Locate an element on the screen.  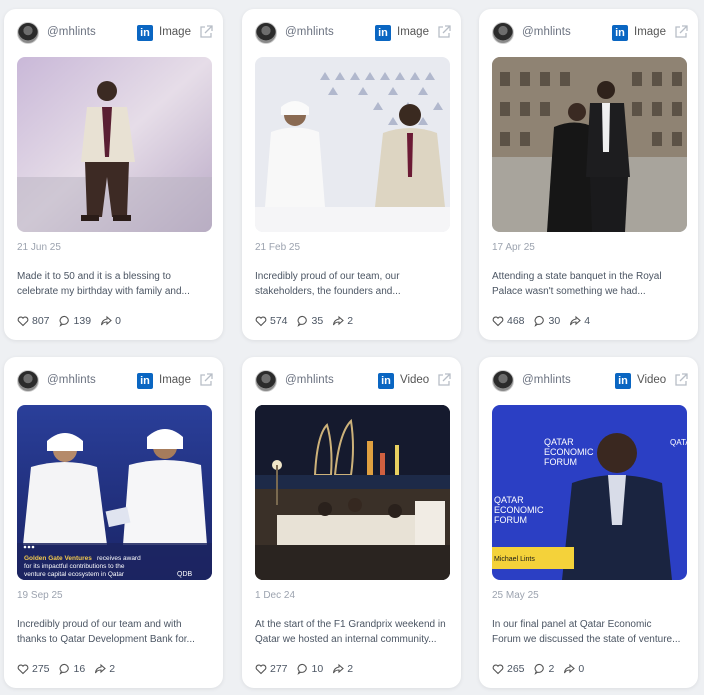
comments-stat: 10 is located at coordinates (310, 669).